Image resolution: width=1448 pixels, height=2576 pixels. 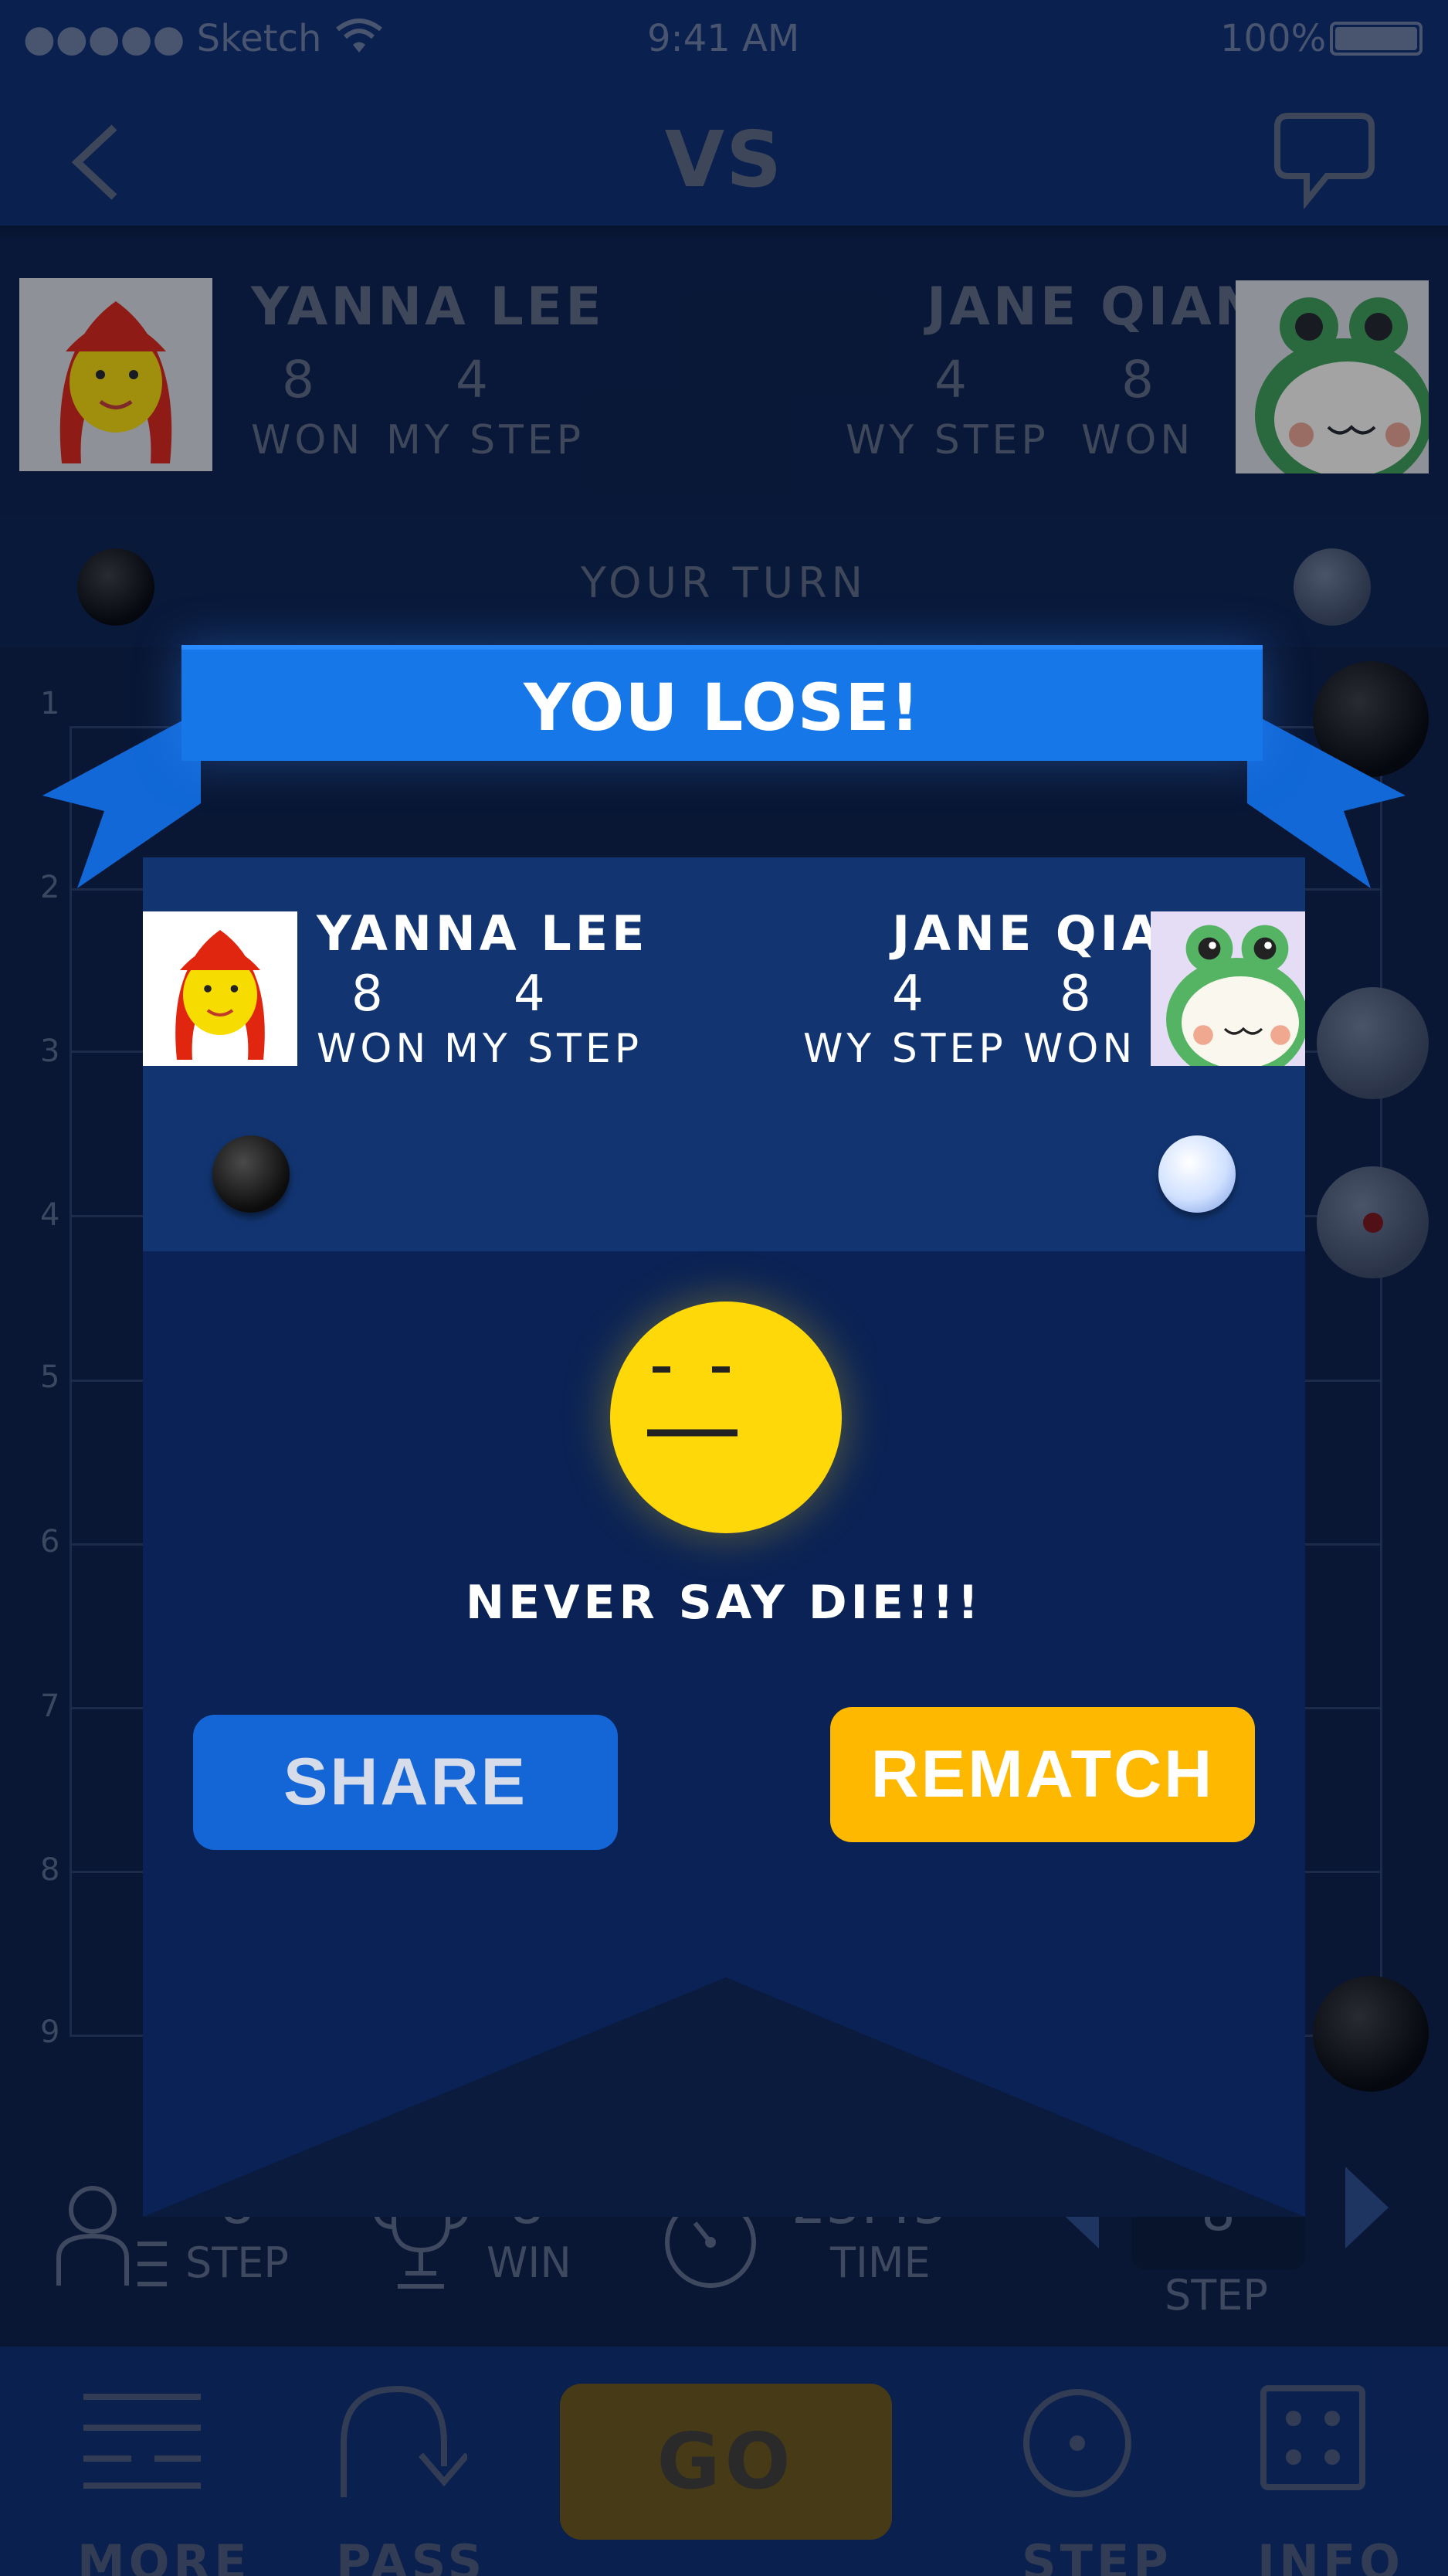 I want to click on ribbon-tail-left, so click(x=121, y=800).